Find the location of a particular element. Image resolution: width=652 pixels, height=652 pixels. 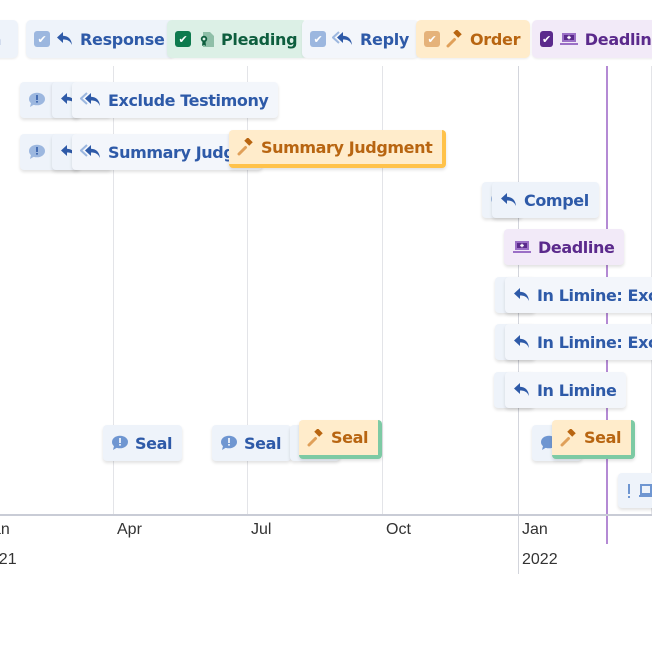

event-card-order: Summary Judgment is located at coordinates (338, 149).